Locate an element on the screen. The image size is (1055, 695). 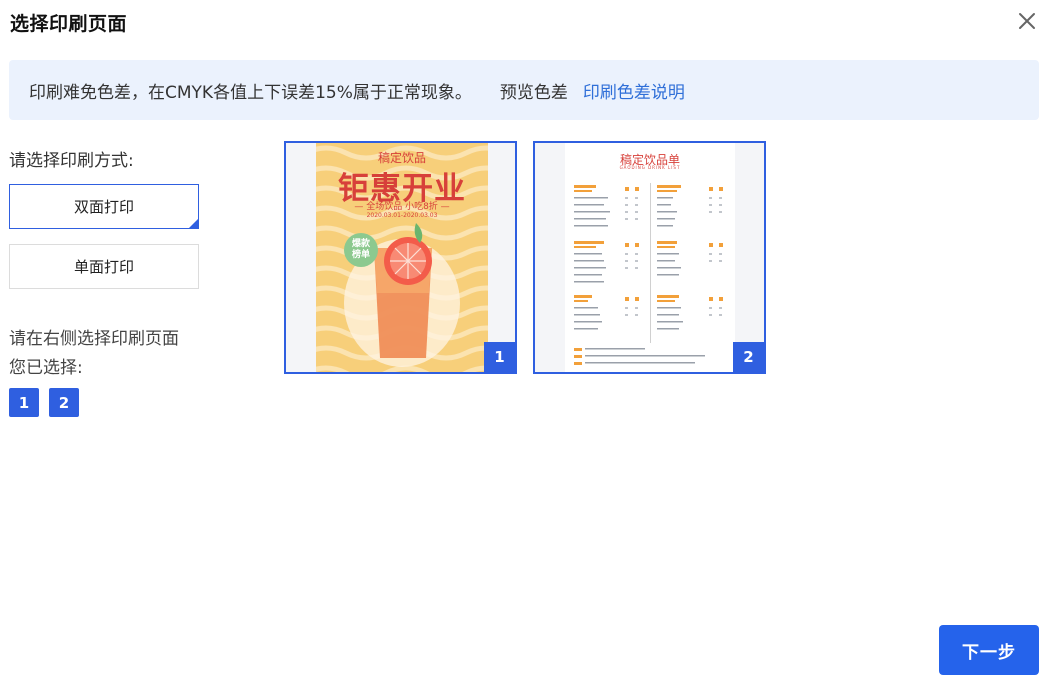
single-sided-option: 单面打印 is located at coordinates (104, 266).